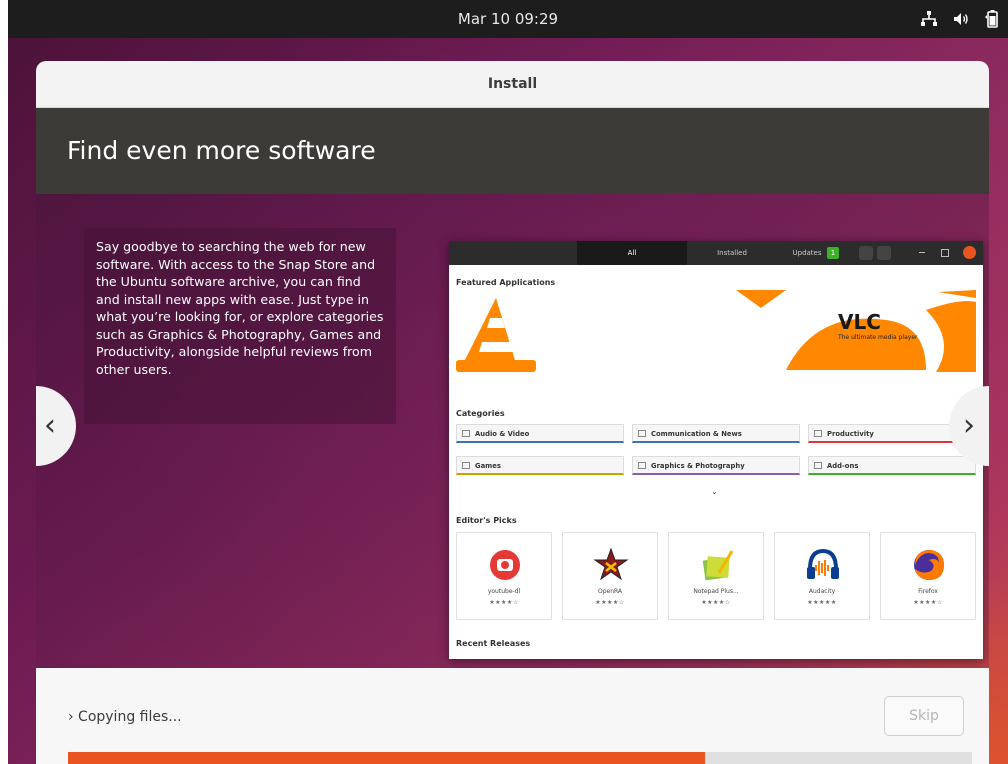  What do you see at coordinates (823, 563) in the screenshot?
I see `audacity-icon` at bounding box center [823, 563].